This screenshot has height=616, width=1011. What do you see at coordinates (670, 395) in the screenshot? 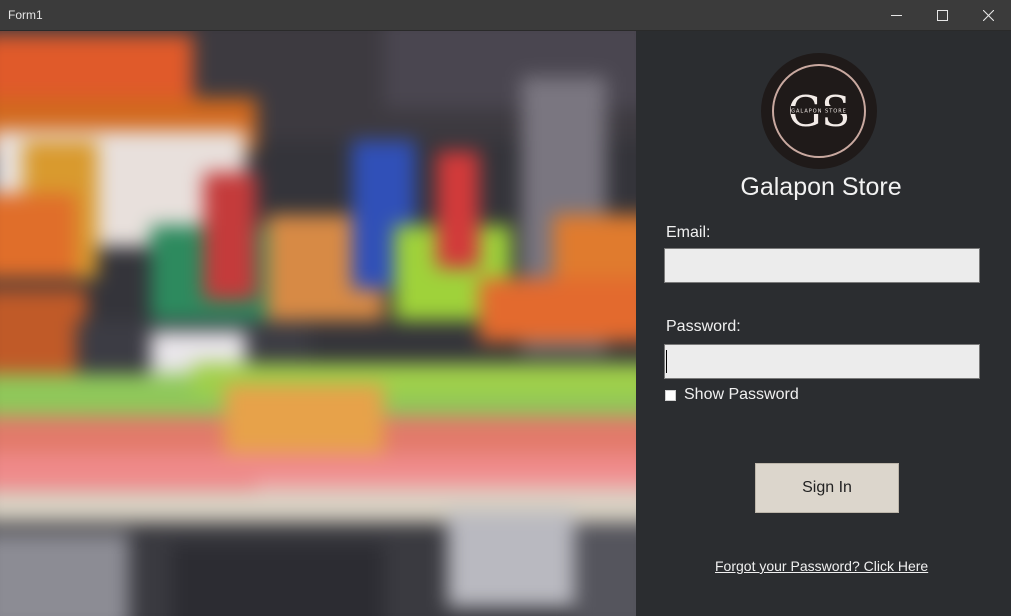
I see `show-password-checkbox` at bounding box center [670, 395].